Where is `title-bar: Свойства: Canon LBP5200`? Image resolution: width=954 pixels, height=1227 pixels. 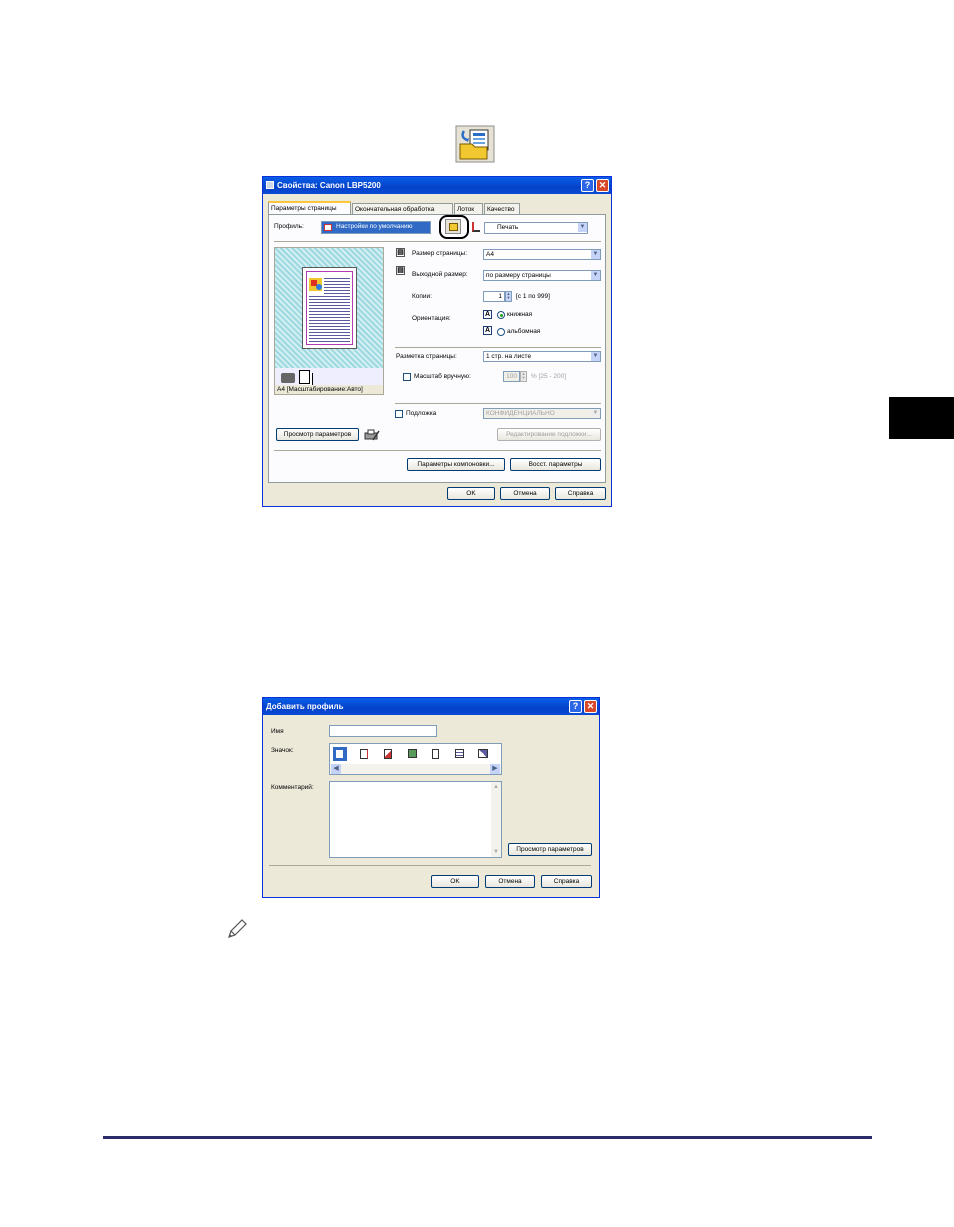
title-bar: Свойства: Canon LBP5200 is located at coordinates (437, 185).